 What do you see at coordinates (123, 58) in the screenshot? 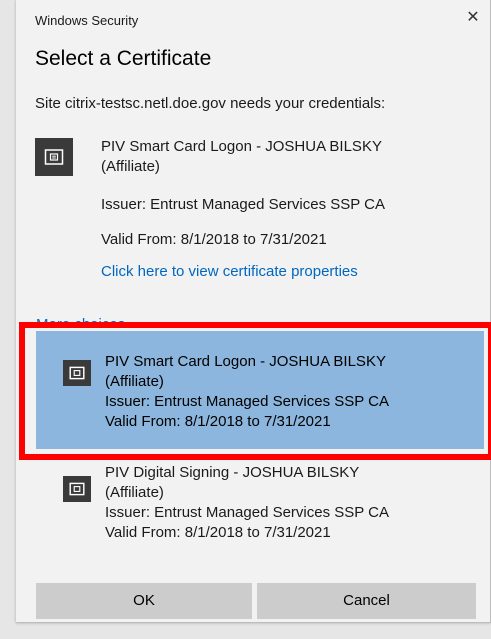
I see `dialog-heading: Select a Certificate` at bounding box center [123, 58].